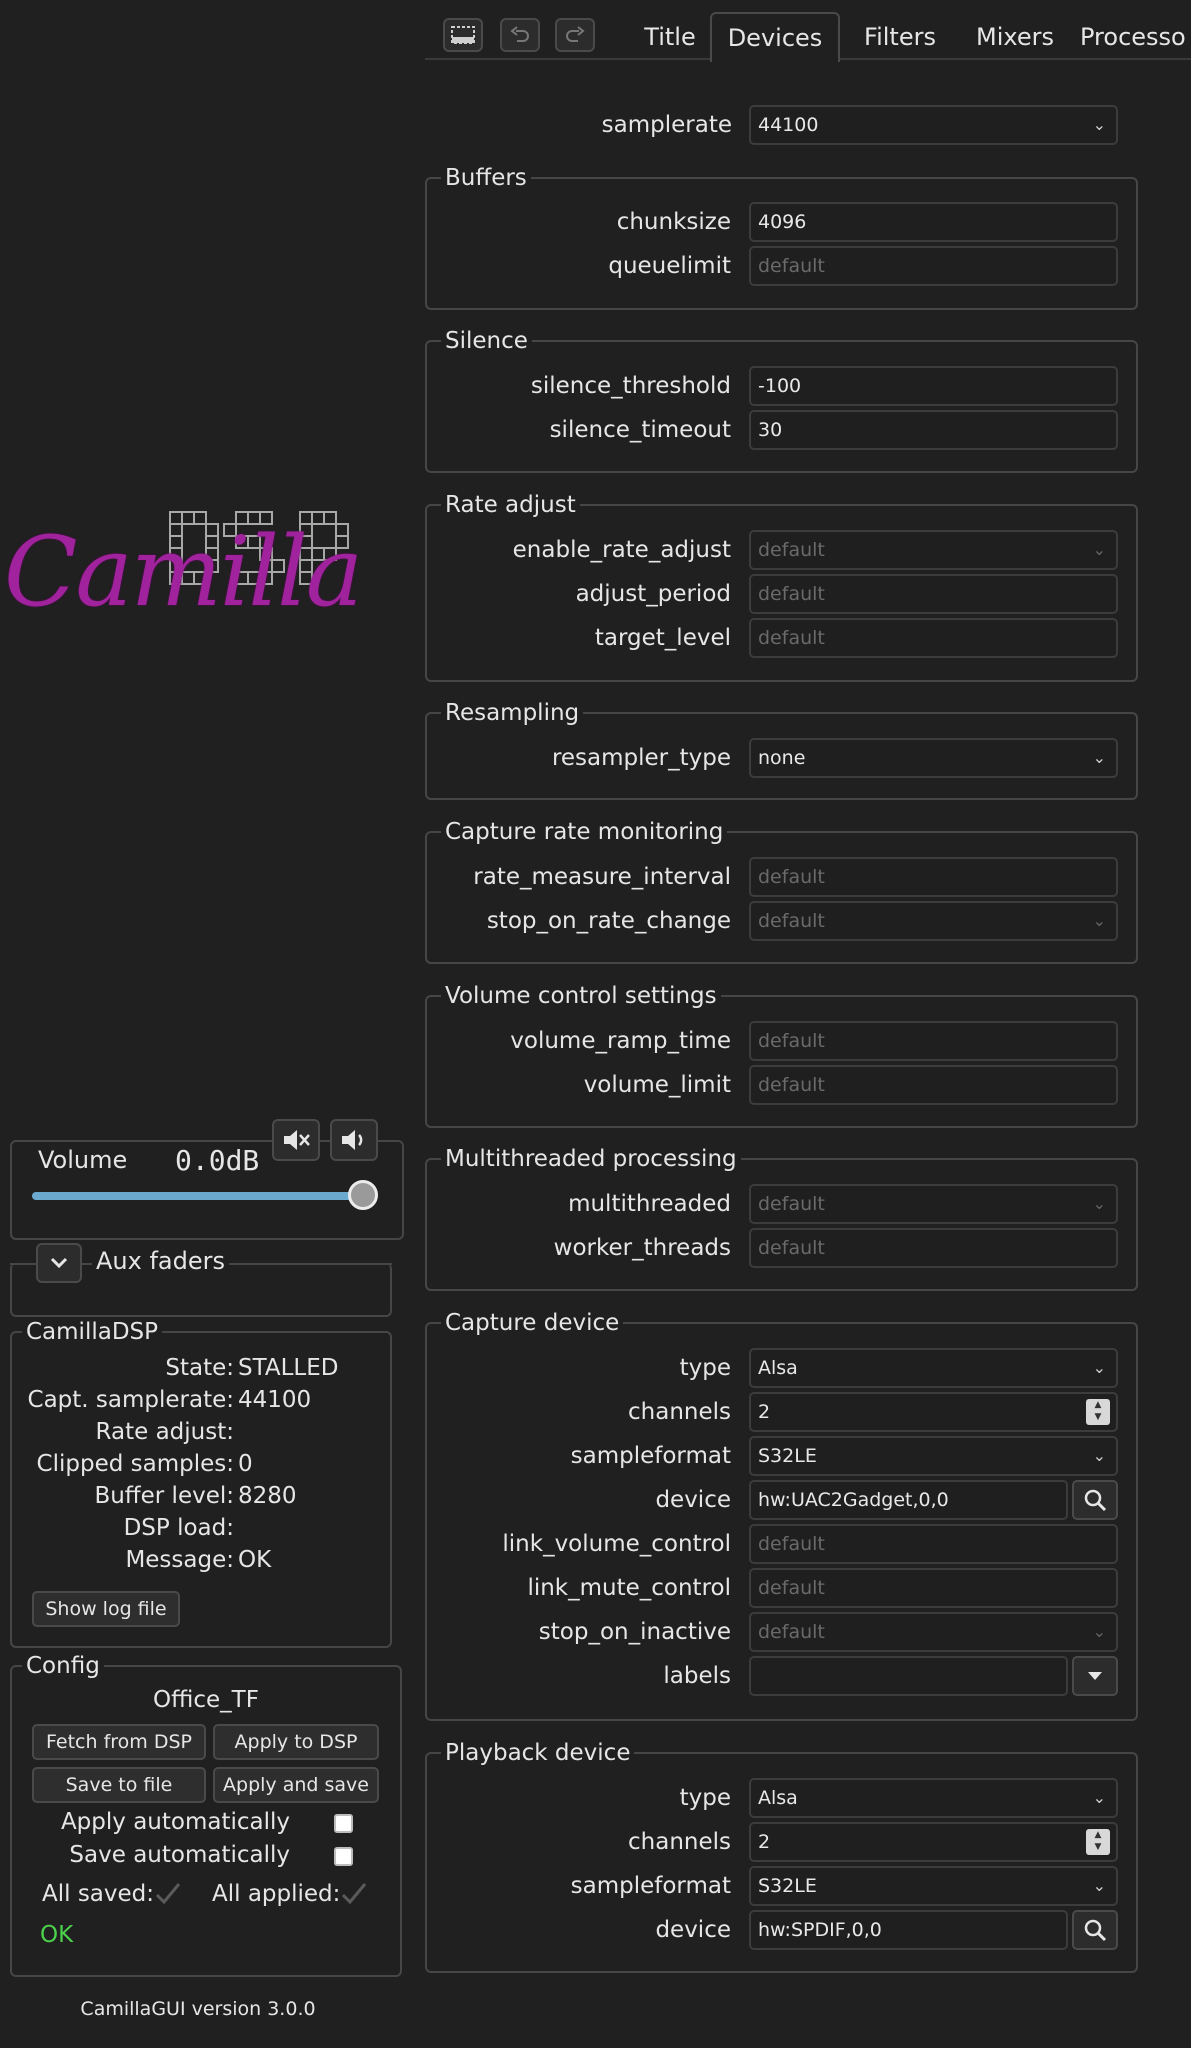 The height and width of the screenshot is (2048, 1191). Describe the element at coordinates (933, 125) in the screenshot. I see `samplerate-select: 44100 ⌄` at that location.